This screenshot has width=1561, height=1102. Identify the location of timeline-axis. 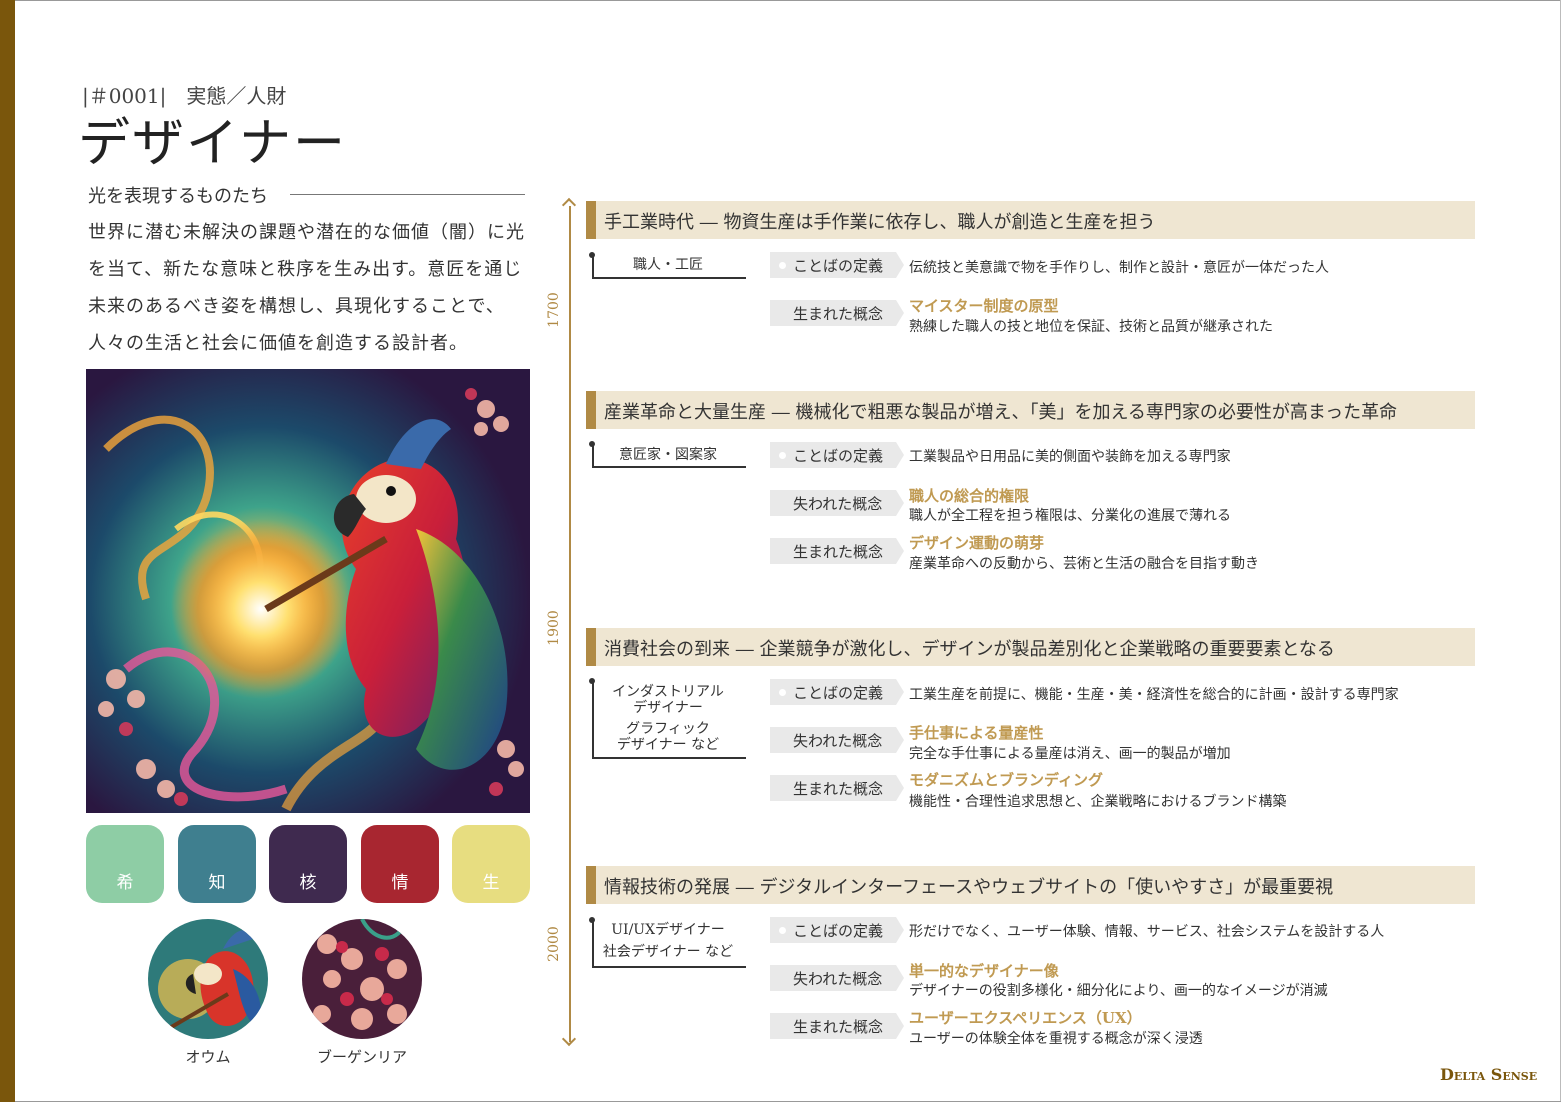
(570, 624).